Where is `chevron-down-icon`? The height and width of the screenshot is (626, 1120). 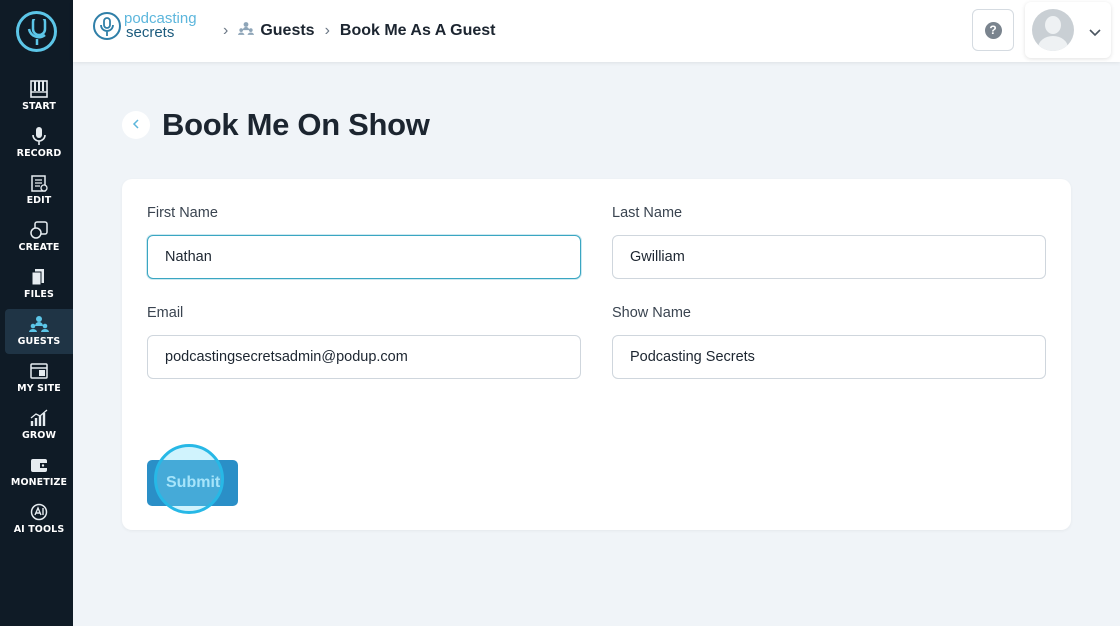 chevron-down-icon is located at coordinates (1095, 33).